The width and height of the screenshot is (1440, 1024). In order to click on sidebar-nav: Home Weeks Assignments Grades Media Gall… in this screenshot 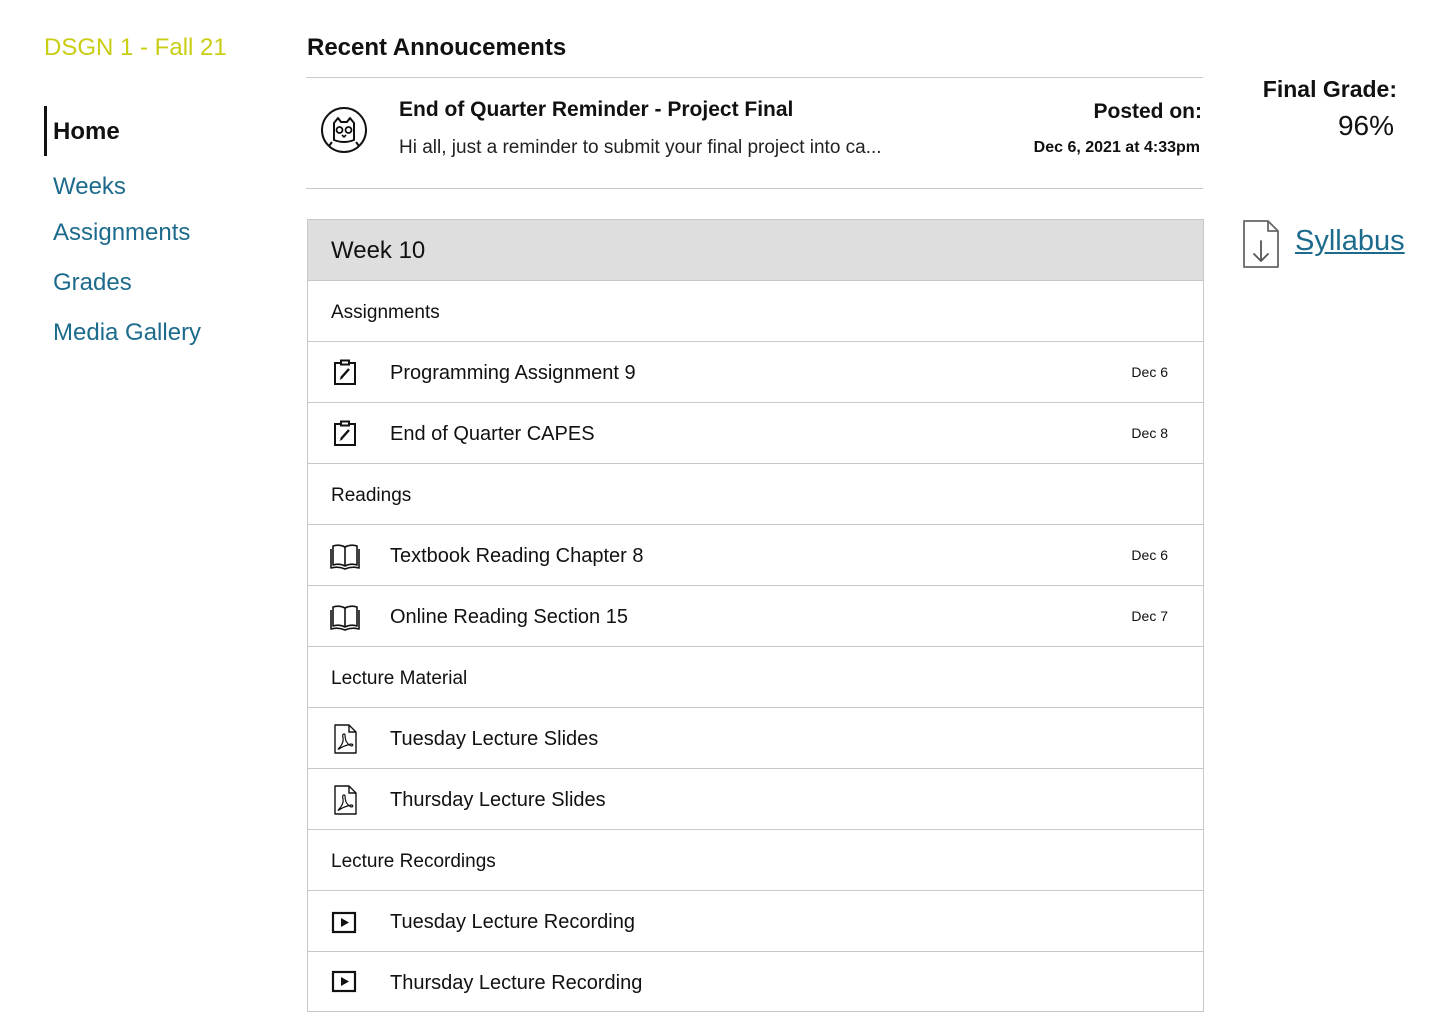, I will do `click(159, 227)`.